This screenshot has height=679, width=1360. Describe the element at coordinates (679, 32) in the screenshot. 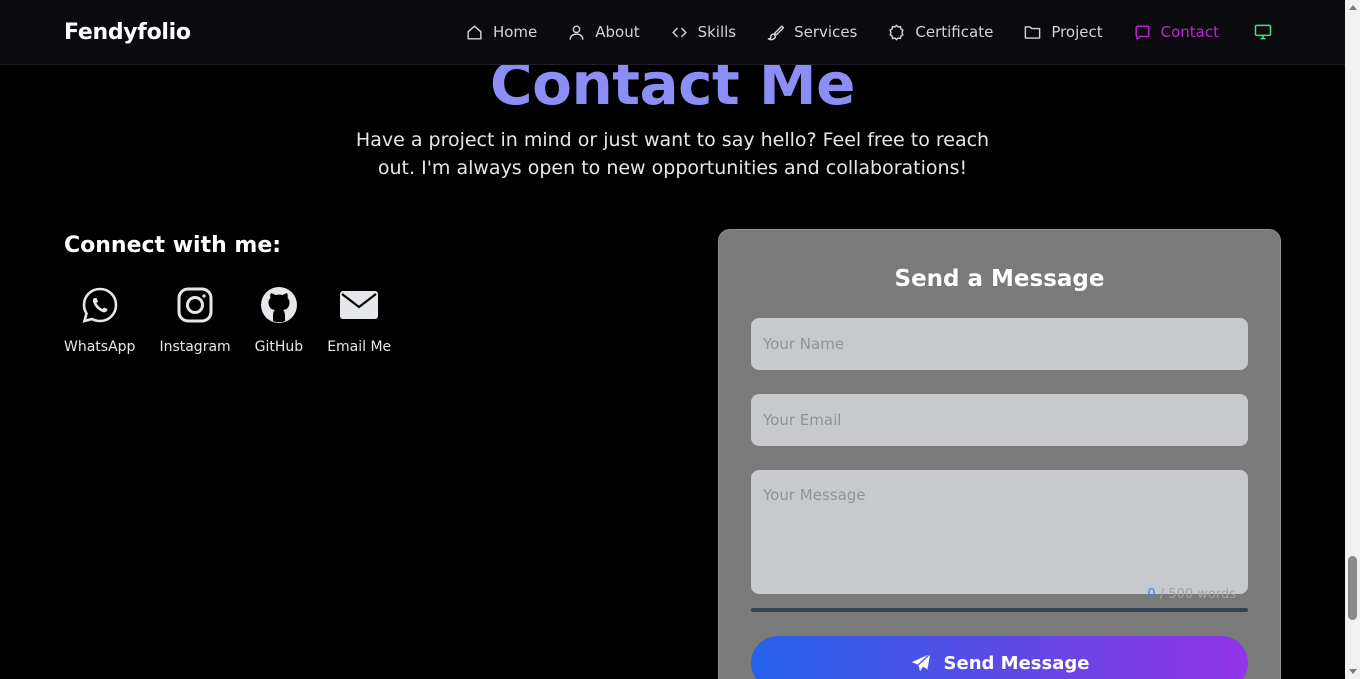

I see `code-icon` at that location.